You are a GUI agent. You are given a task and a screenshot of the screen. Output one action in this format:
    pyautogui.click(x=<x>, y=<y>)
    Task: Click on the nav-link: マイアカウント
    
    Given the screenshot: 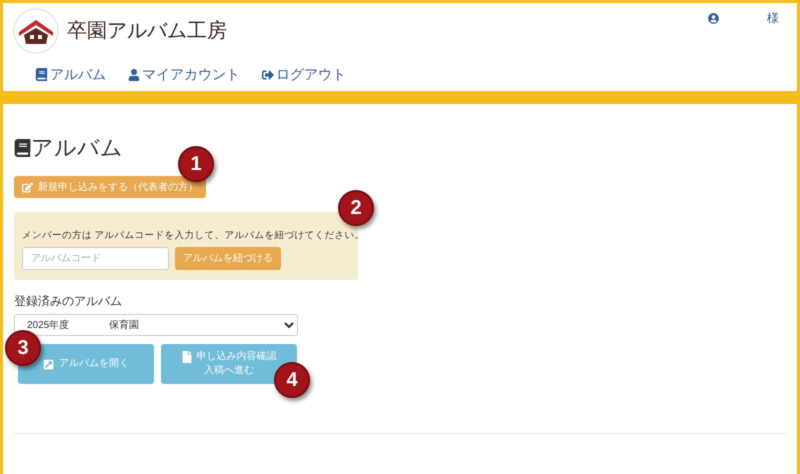 What is the action you would take?
    pyautogui.click(x=184, y=74)
    